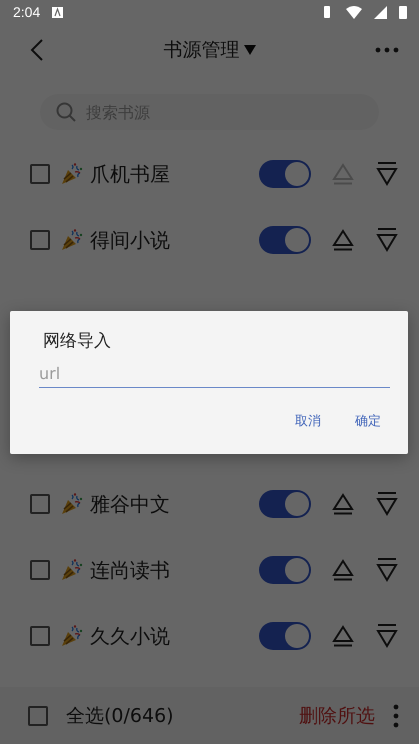 This screenshot has height=744, width=419. What do you see at coordinates (130, 504) in the screenshot?
I see `source-name: 雅谷中文` at bounding box center [130, 504].